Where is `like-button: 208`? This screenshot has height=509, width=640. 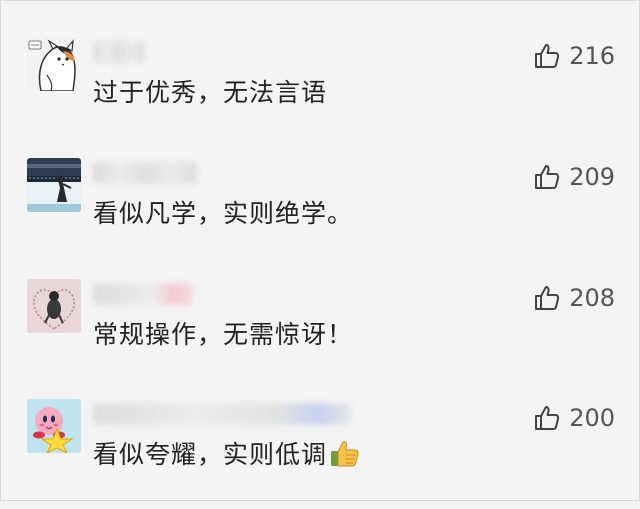 like-button: 208 is located at coordinates (574, 298).